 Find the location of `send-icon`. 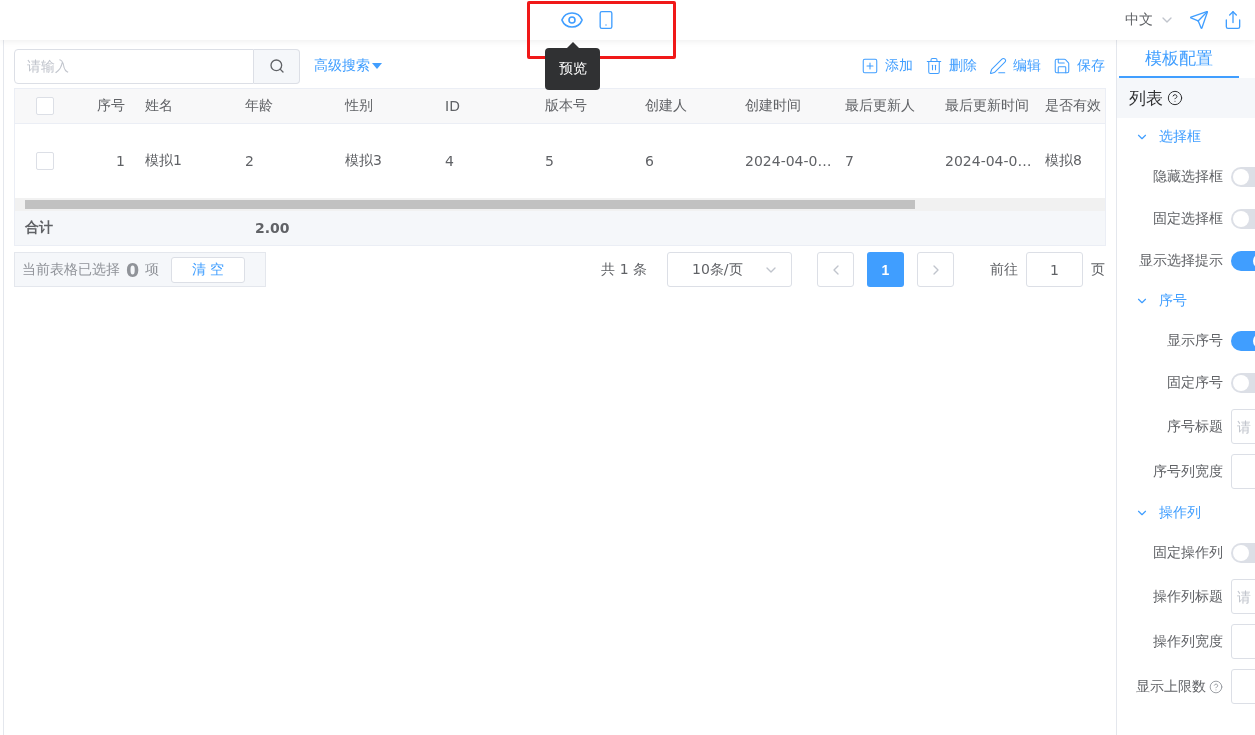

send-icon is located at coordinates (1199, 20).